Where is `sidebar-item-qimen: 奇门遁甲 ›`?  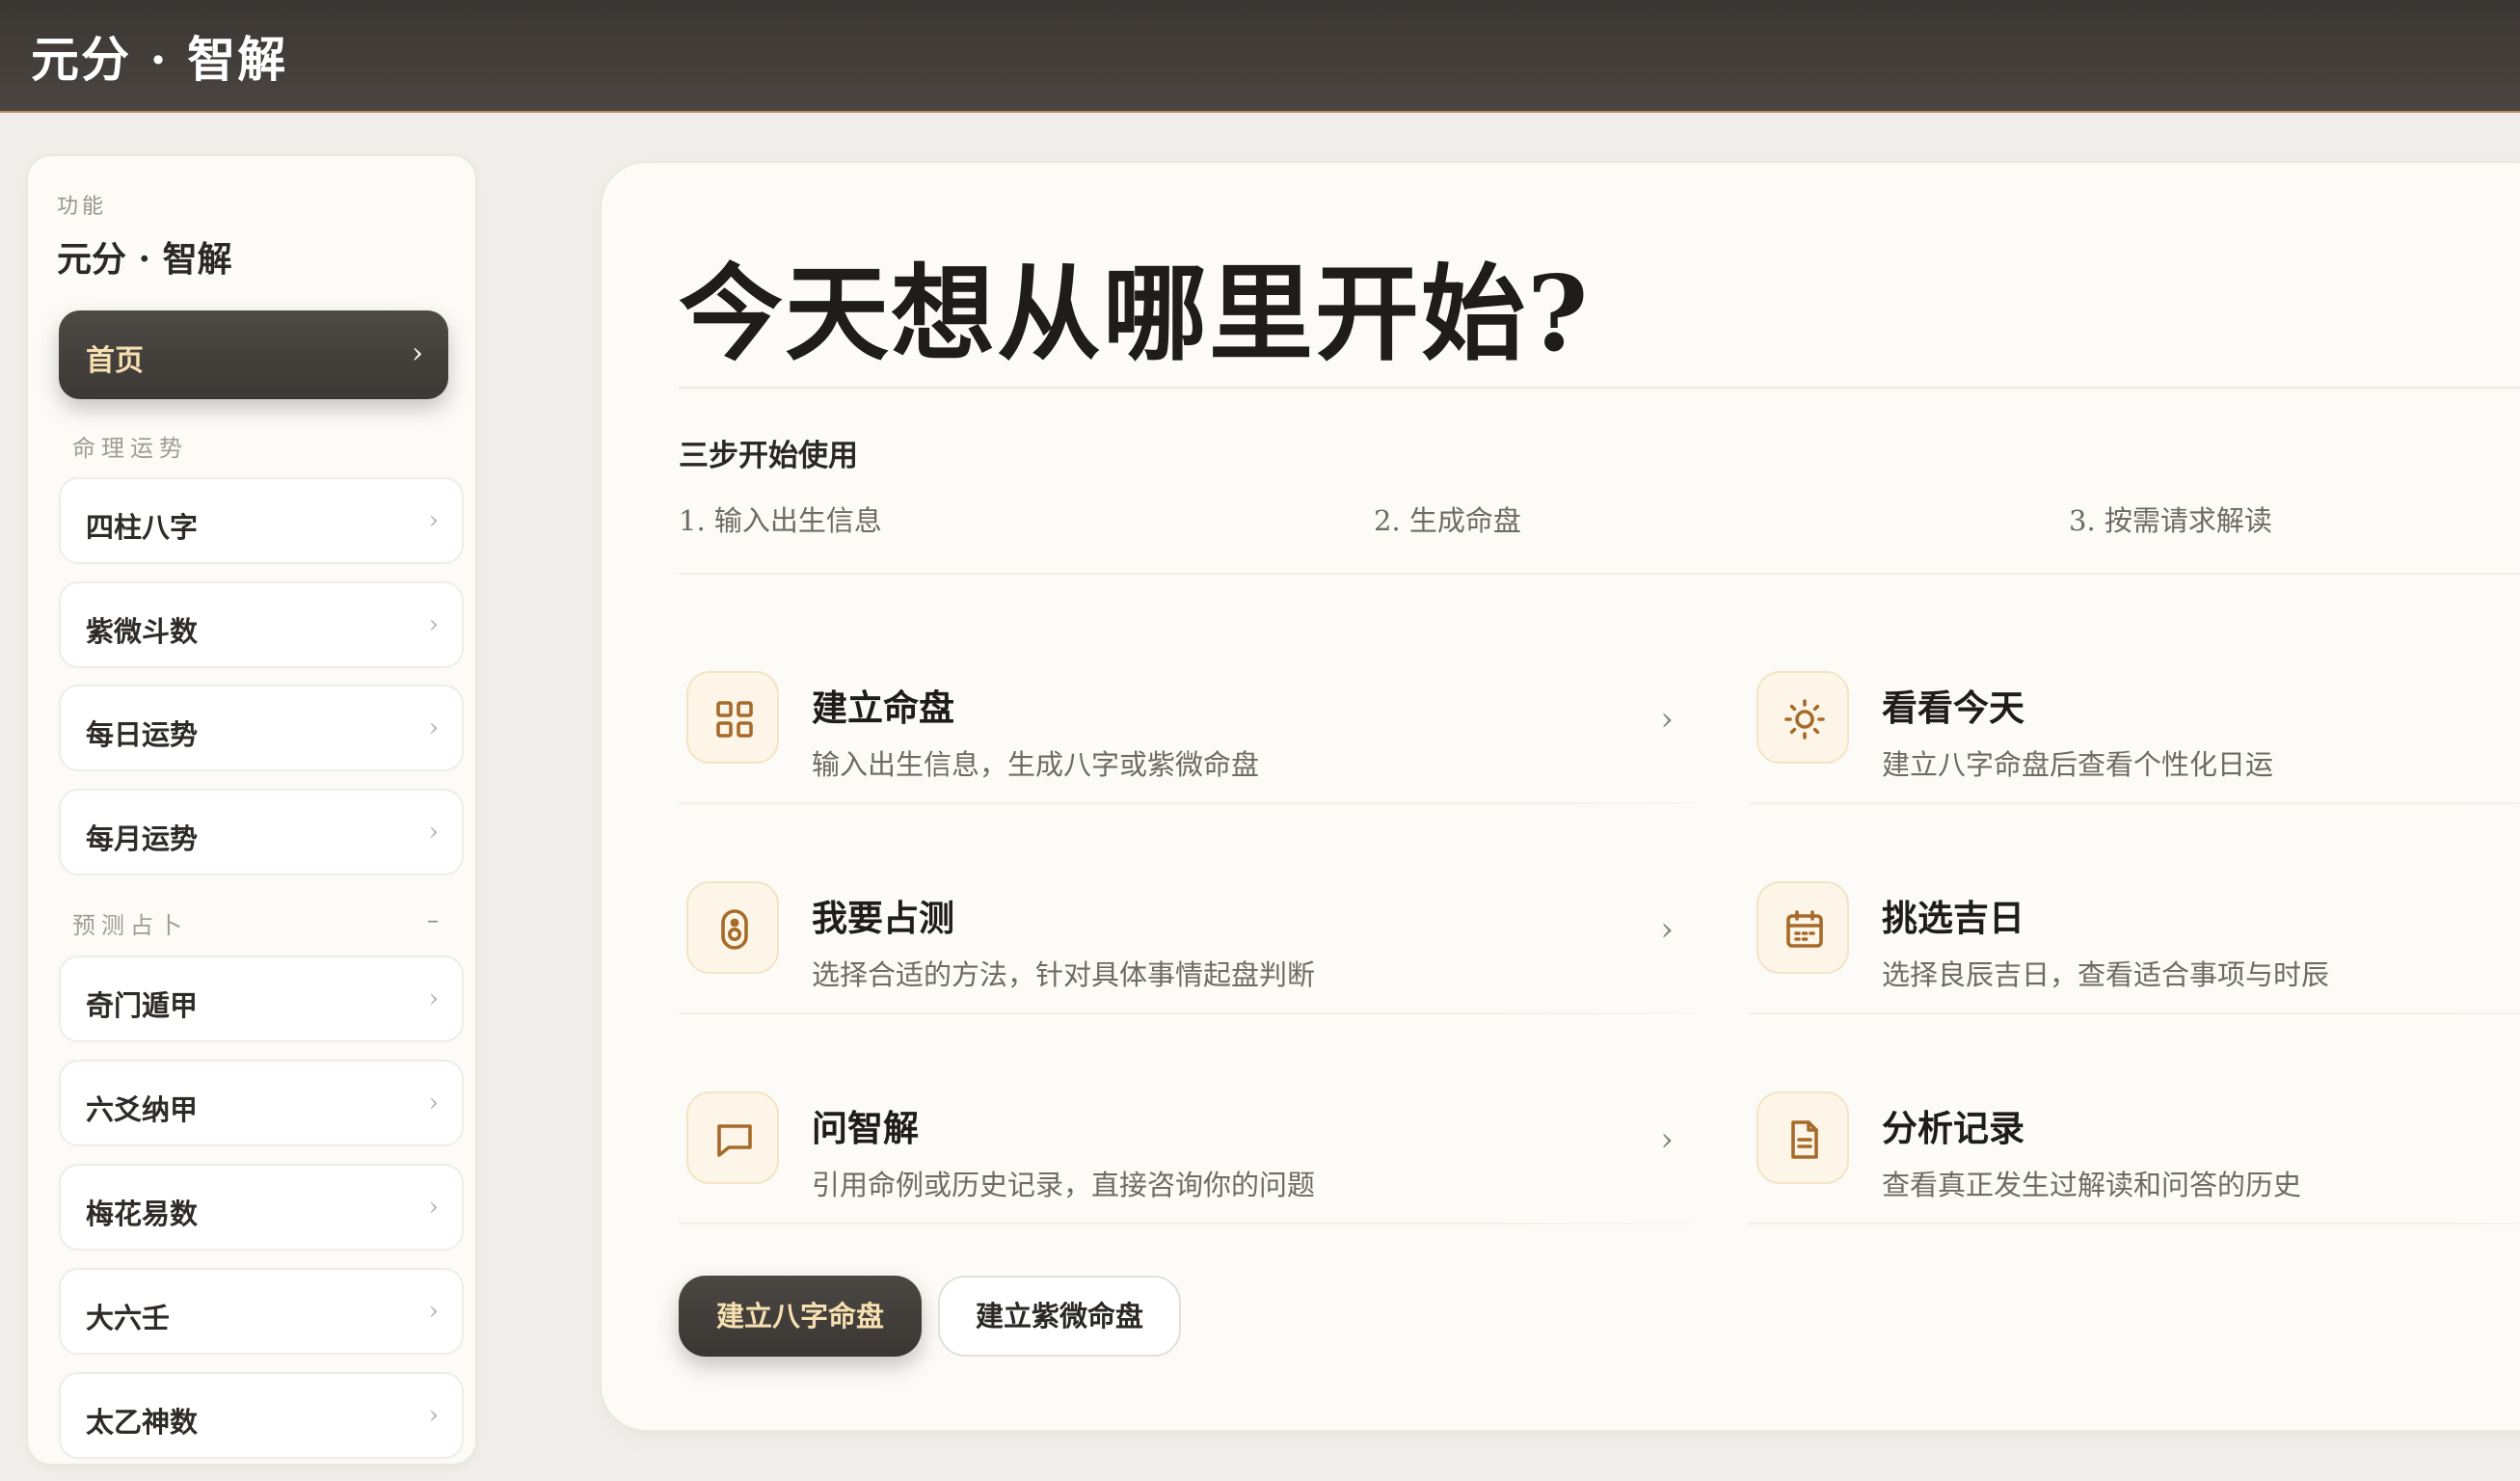
sidebar-item-qimen: 奇门遁甲 › is located at coordinates (262, 999).